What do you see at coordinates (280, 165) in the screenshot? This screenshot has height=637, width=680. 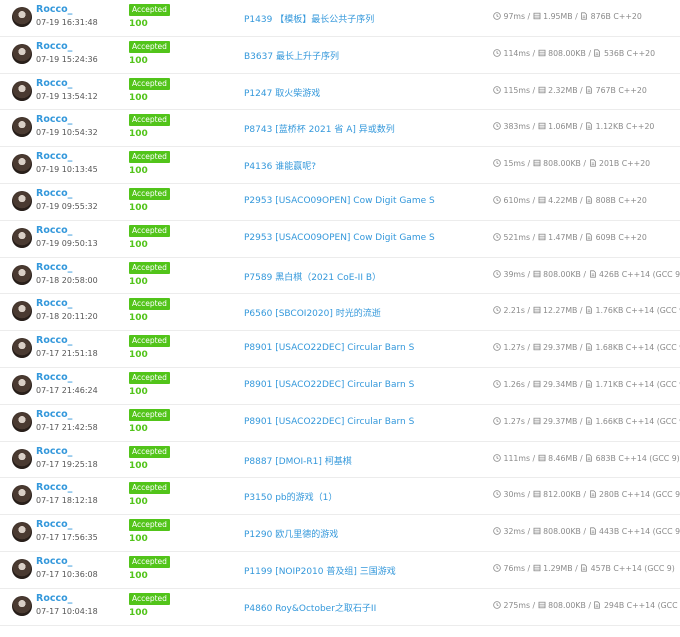 I see `problem-link: P4136 谁能赢呢?` at bounding box center [280, 165].